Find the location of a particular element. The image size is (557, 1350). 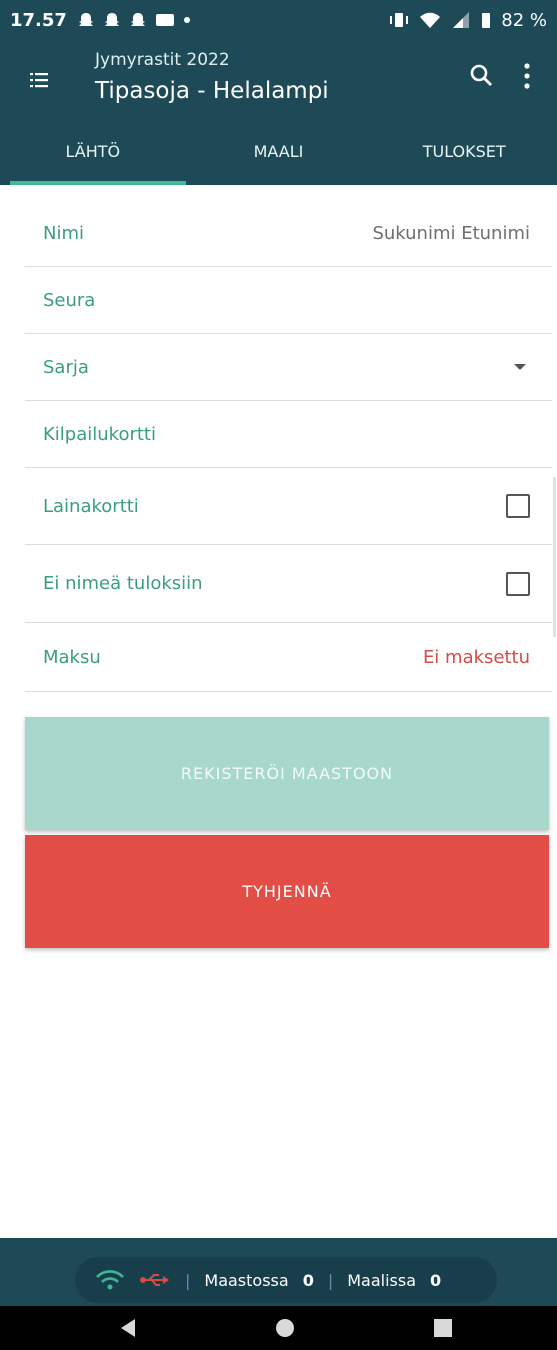

status-time: 17.57 is located at coordinates (38, 20).